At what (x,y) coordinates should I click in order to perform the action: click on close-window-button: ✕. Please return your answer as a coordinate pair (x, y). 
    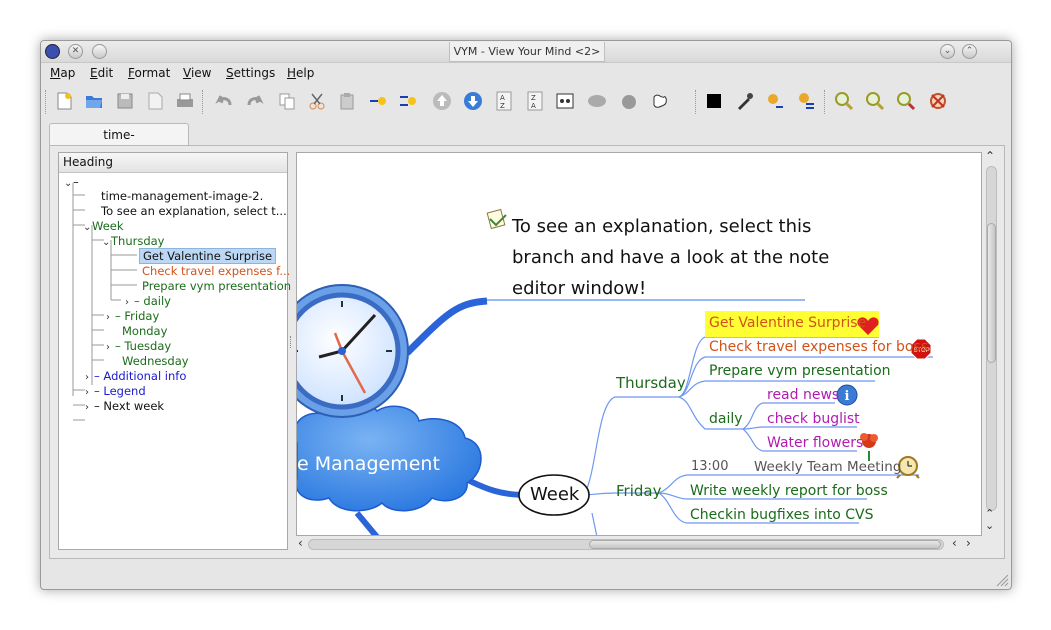
    Looking at the image, I should click on (75, 51).